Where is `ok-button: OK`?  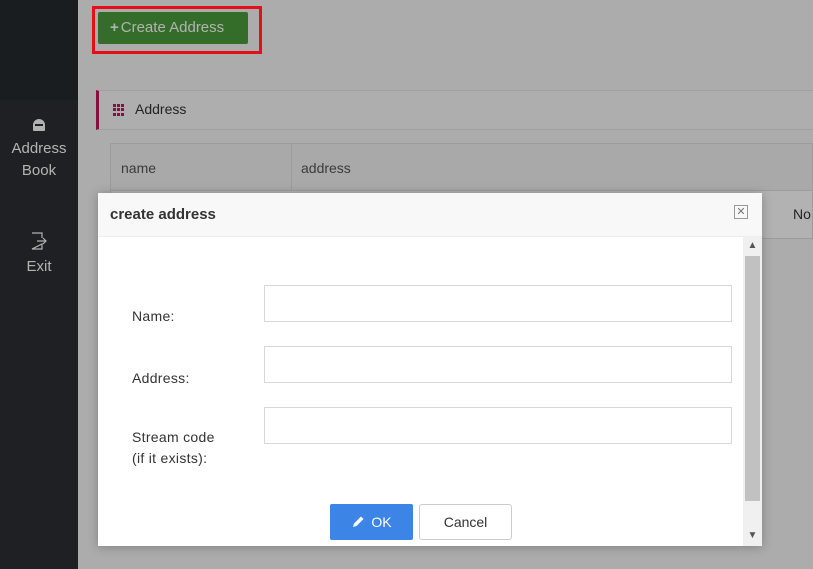
ok-button: OK is located at coordinates (371, 522).